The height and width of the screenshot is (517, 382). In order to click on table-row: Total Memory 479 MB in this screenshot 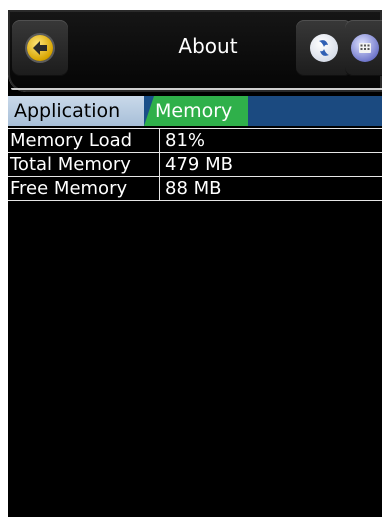, I will do `click(195, 164)`.